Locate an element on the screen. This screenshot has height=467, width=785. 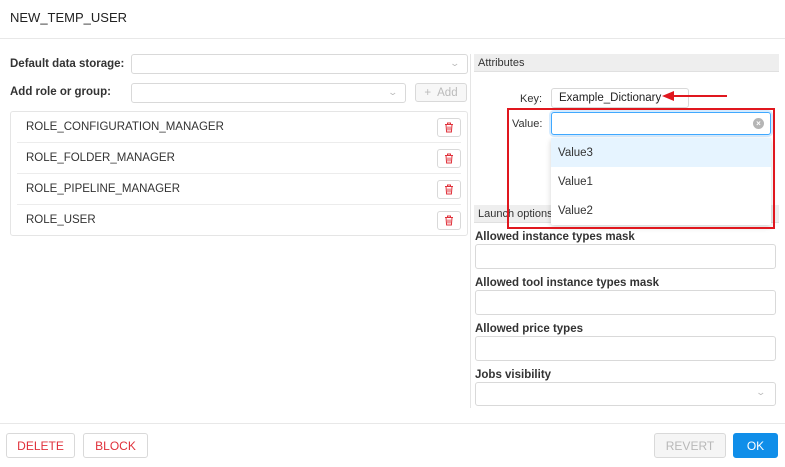
role-label: ROLE_FOLDER_MANAGER is located at coordinates (100, 158).